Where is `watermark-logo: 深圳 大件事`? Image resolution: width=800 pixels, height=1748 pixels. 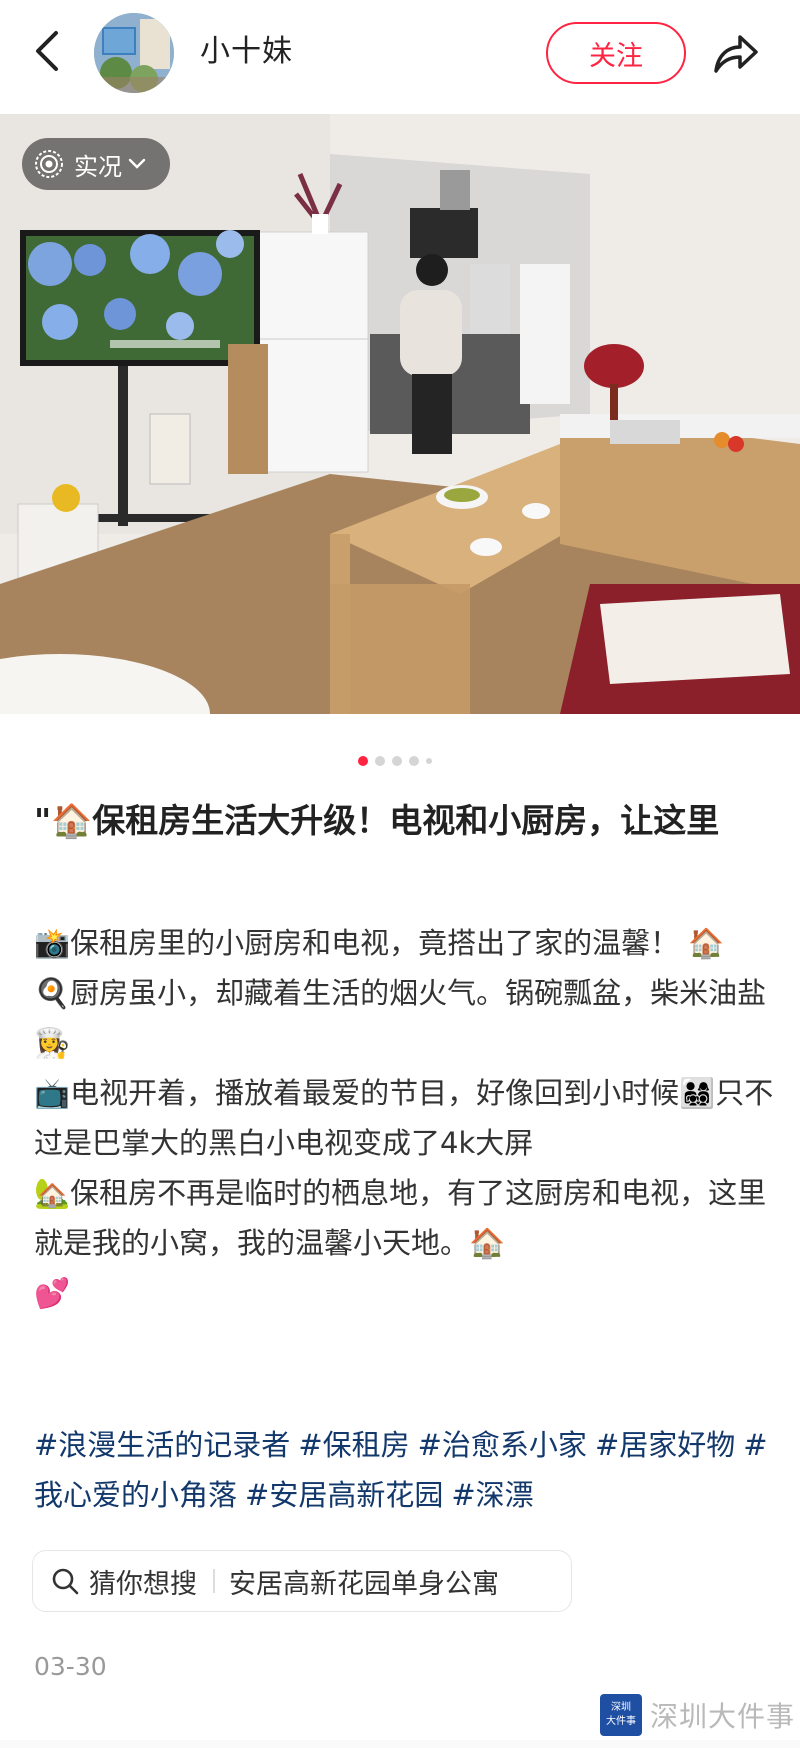 watermark-logo: 深圳 大件事 is located at coordinates (621, 1715).